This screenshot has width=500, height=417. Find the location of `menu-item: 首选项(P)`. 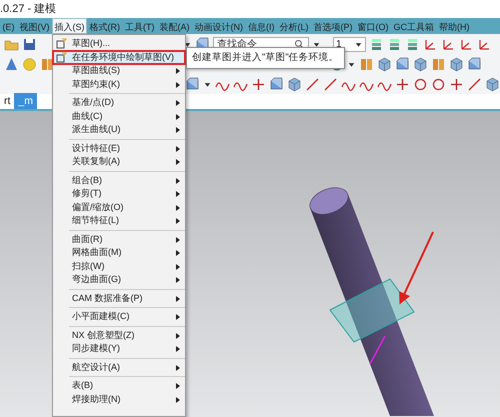

menu-item: 首选项(P) is located at coordinates (333, 26).